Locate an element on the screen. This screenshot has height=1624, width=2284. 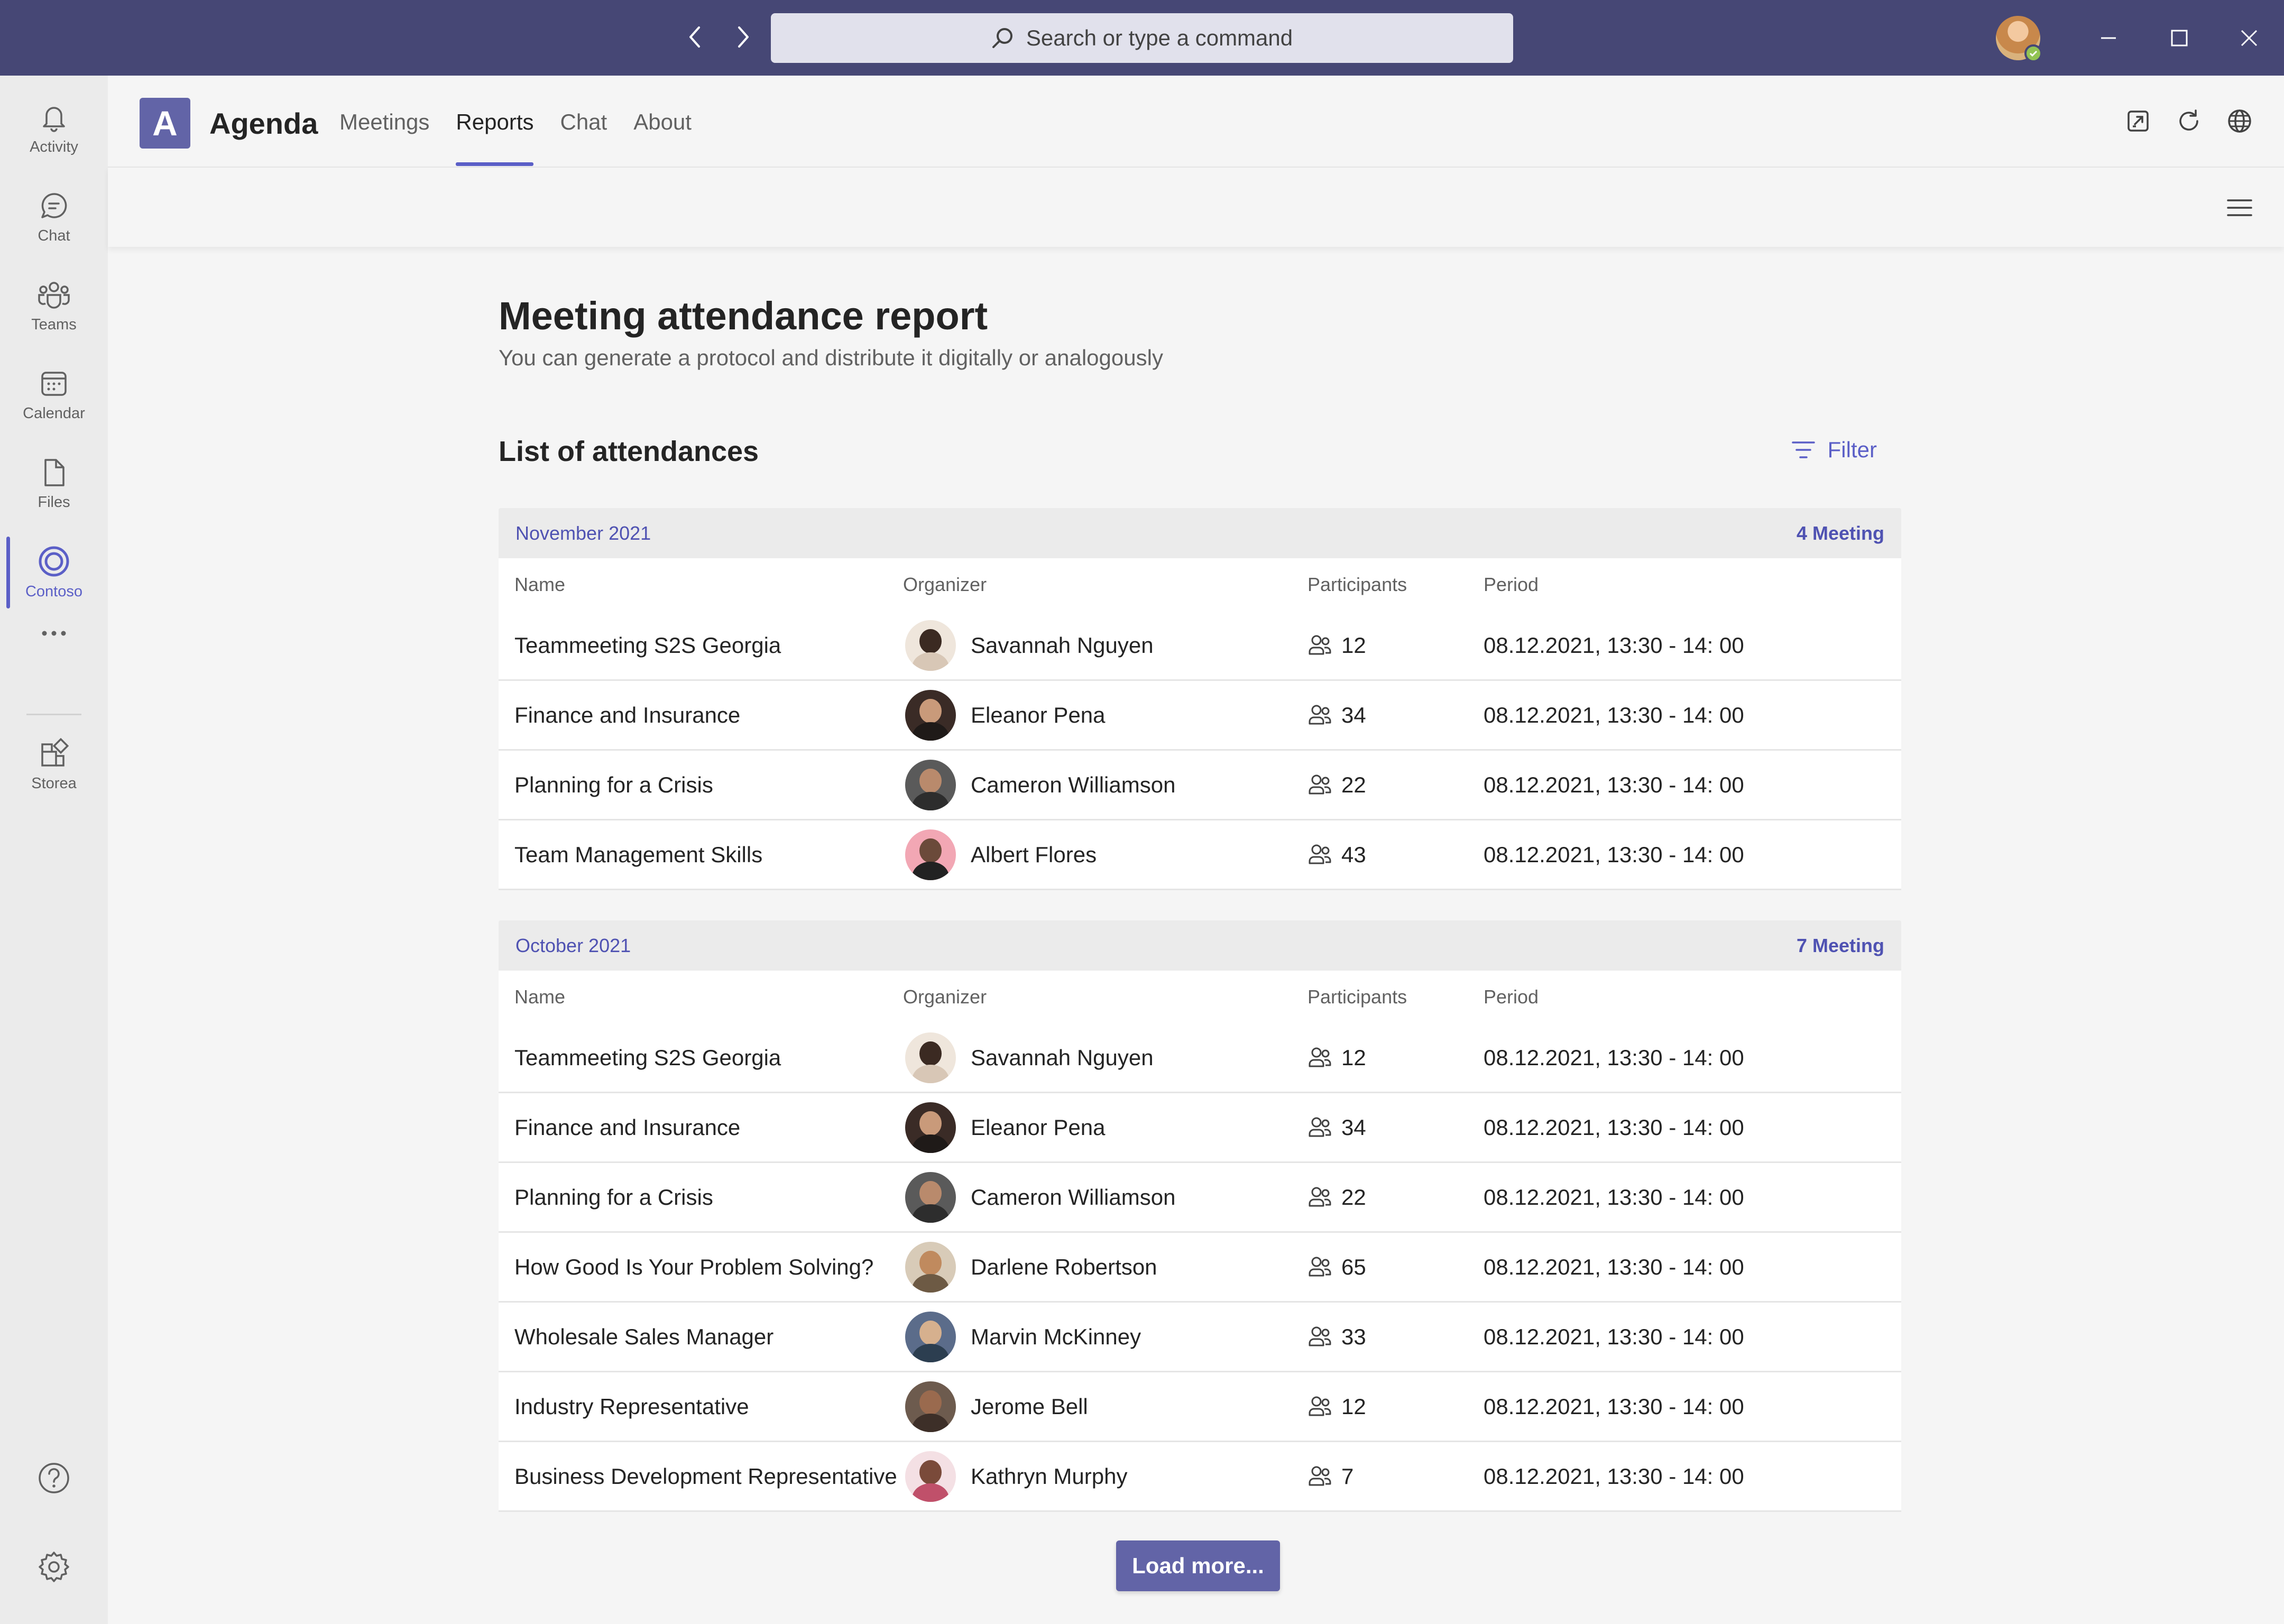
refresh-icon is located at coordinates (2189, 121).